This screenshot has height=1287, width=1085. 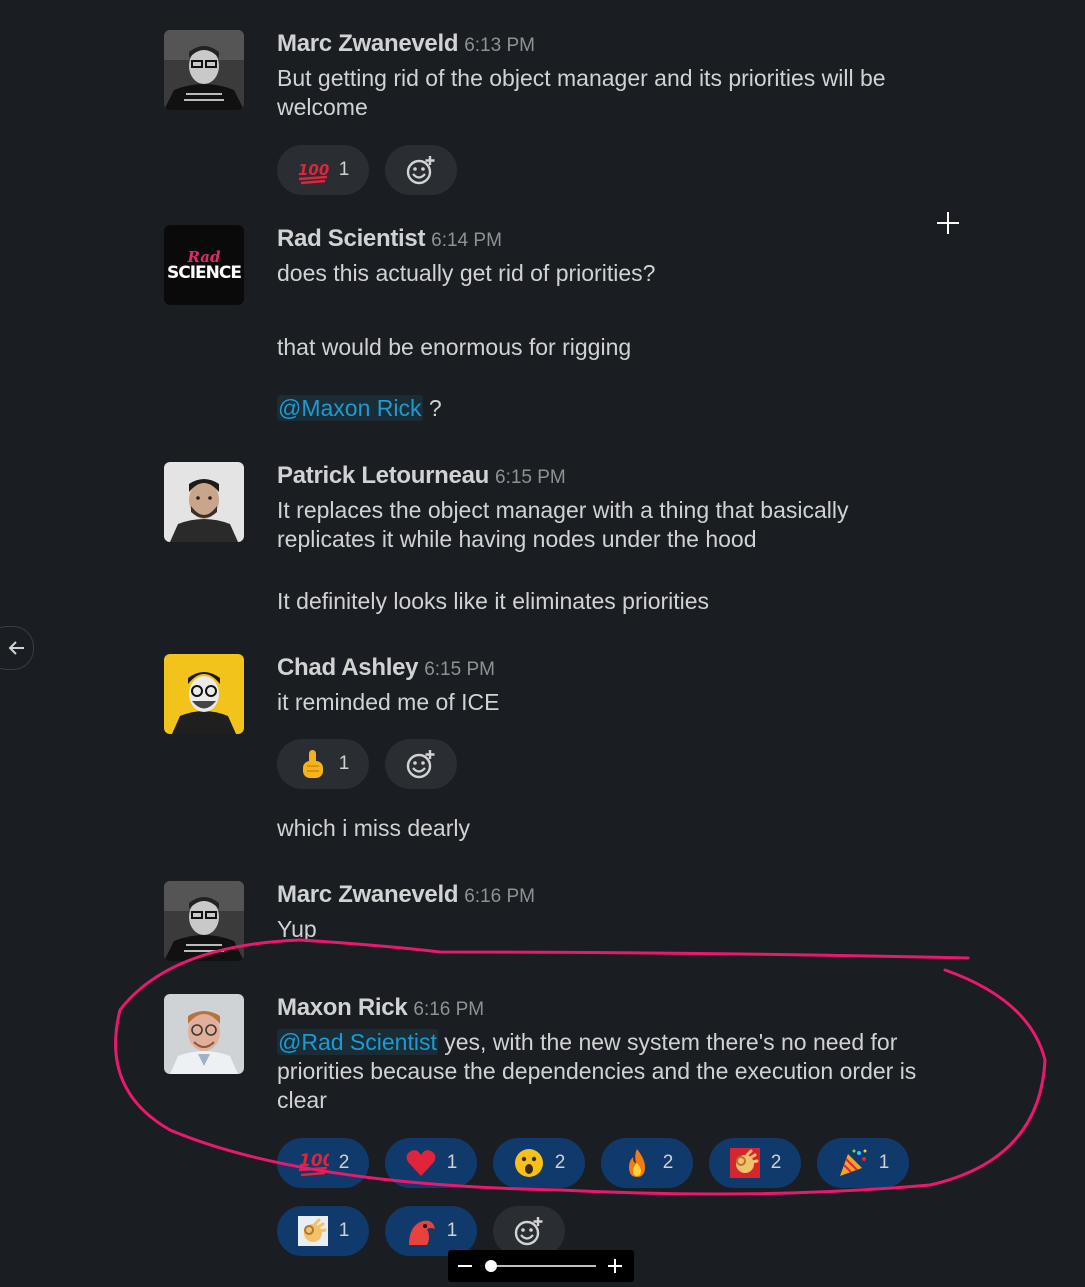 What do you see at coordinates (297, 929) in the screenshot?
I see `message-text: Yup` at bounding box center [297, 929].